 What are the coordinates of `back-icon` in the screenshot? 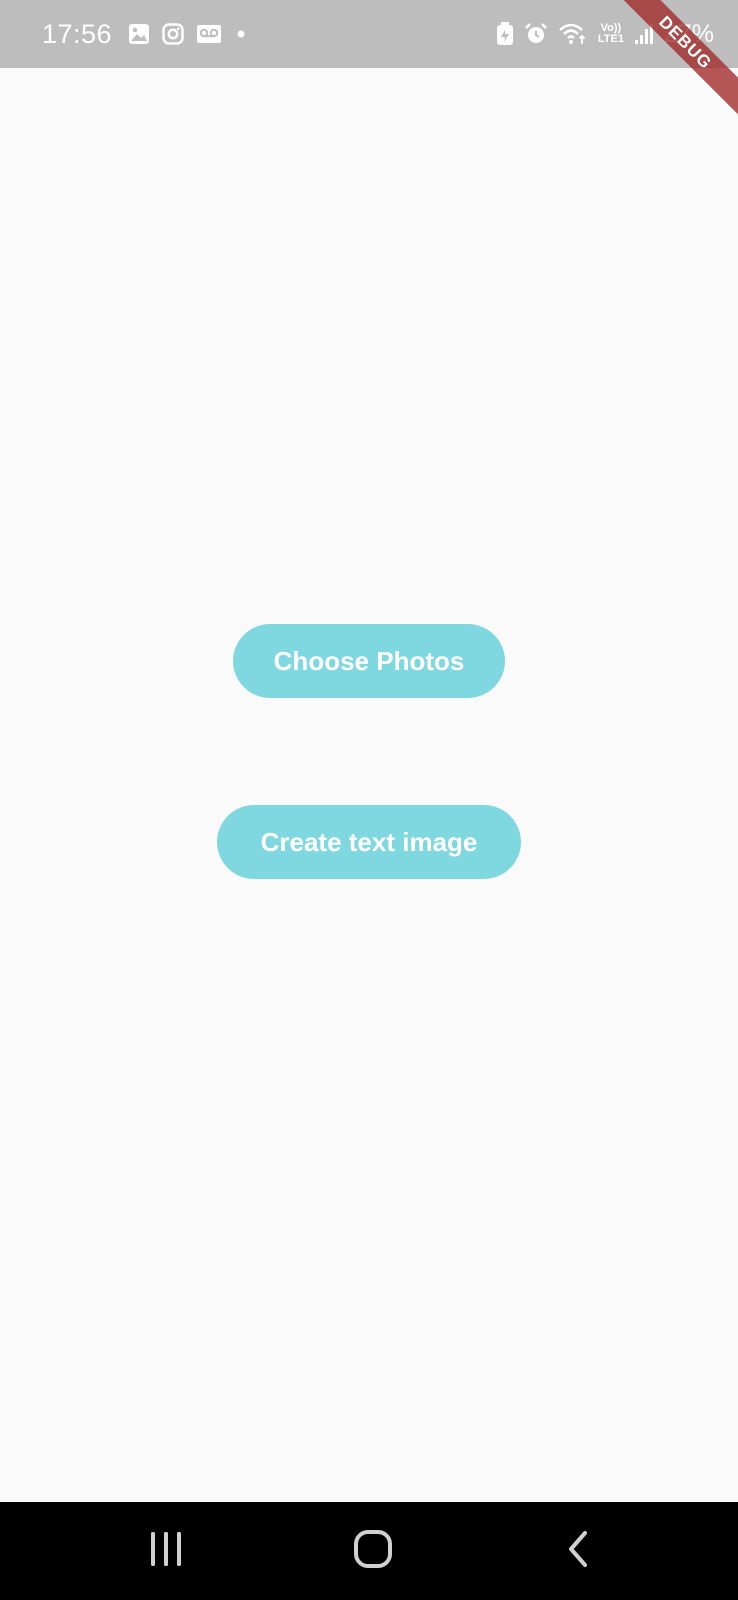 It's located at (579, 1551).